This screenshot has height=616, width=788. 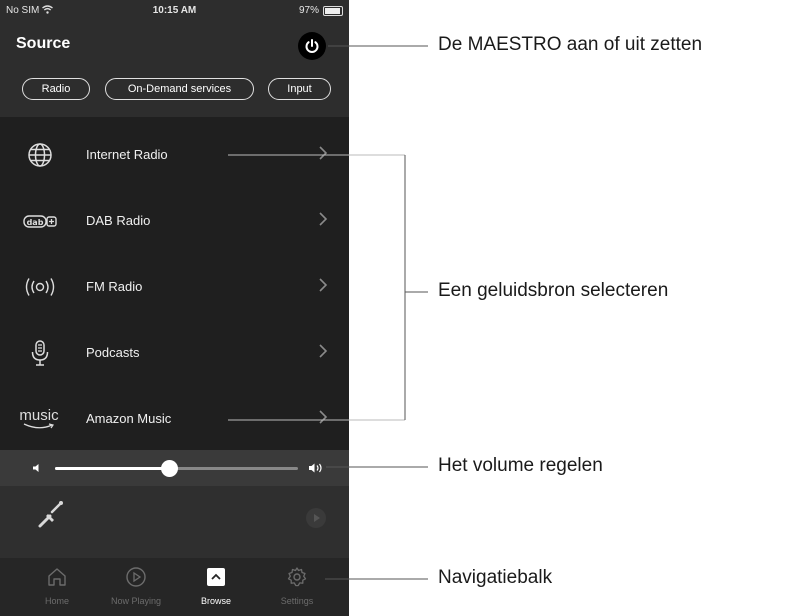 What do you see at coordinates (553, 290) in the screenshot?
I see `callout-source: Een geluidsbron selecteren` at bounding box center [553, 290].